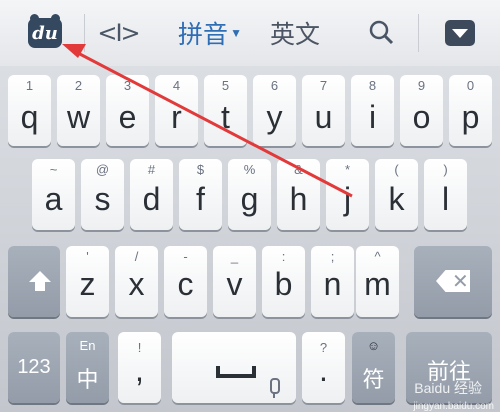 The image size is (500, 412). What do you see at coordinates (151, 194) in the screenshot?
I see `key-d: # d` at bounding box center [151, 194].